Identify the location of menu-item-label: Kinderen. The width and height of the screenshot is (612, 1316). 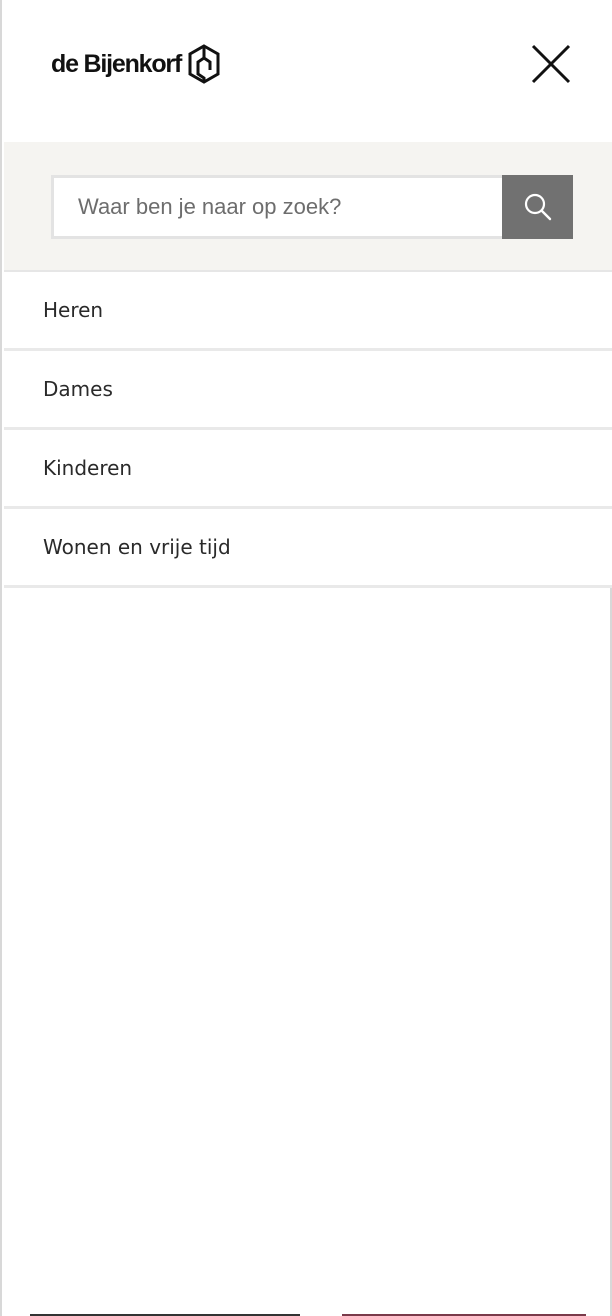
(88, 468).